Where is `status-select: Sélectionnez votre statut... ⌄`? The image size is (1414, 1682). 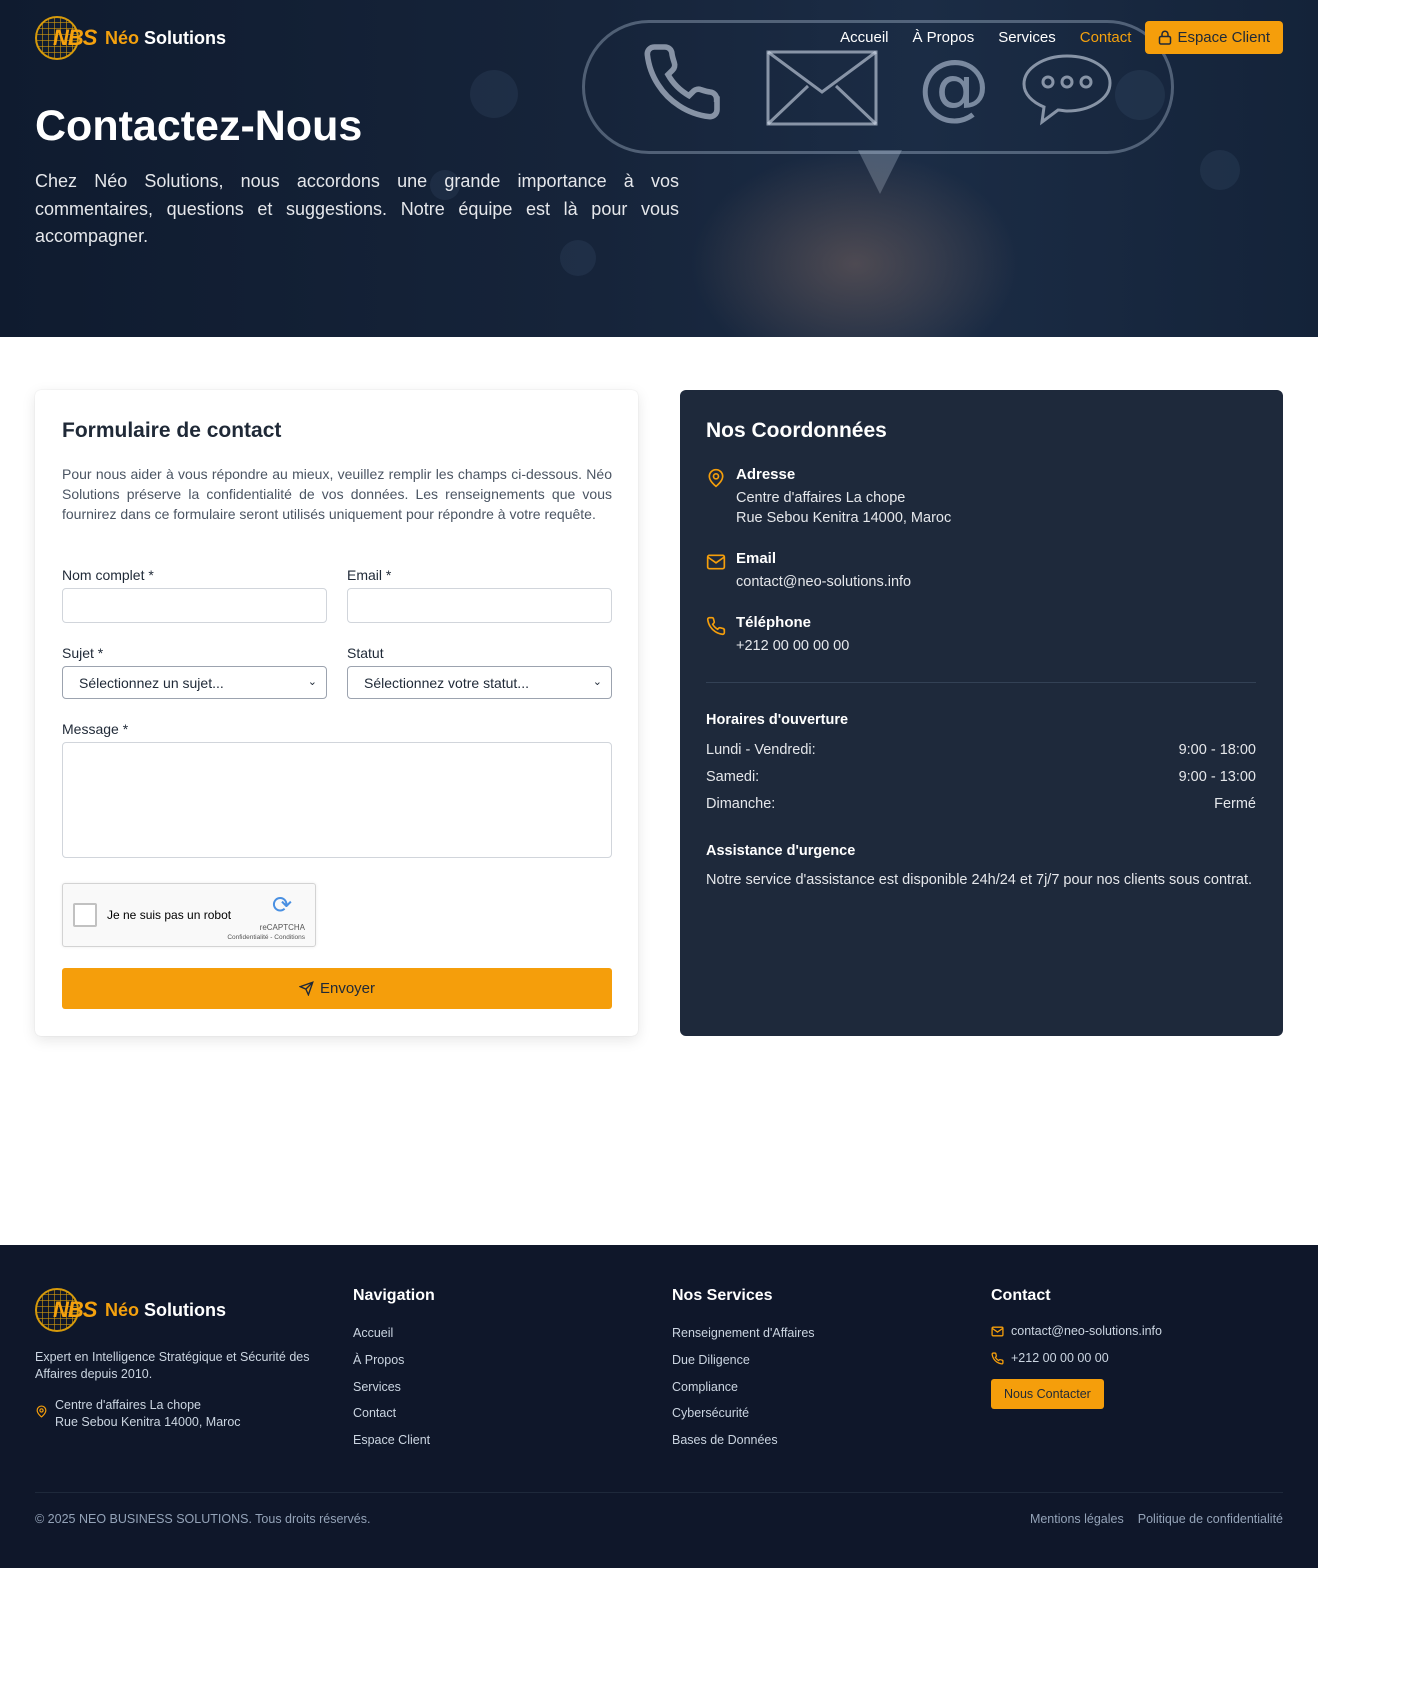
status-select: Sélectionnez votre statut... ⌄ is located at coordinates (479, 682).